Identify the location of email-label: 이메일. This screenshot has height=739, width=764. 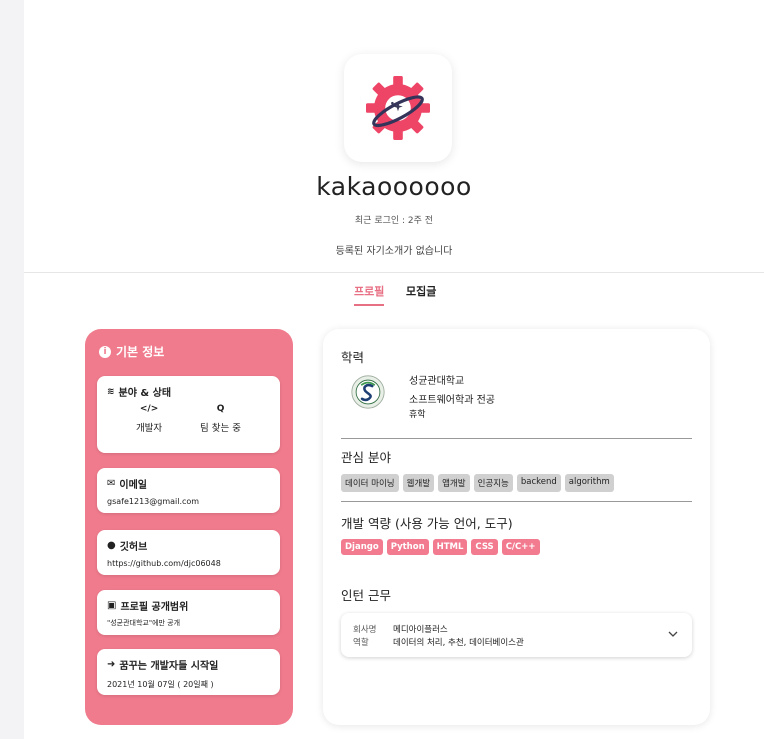
(133, 485).